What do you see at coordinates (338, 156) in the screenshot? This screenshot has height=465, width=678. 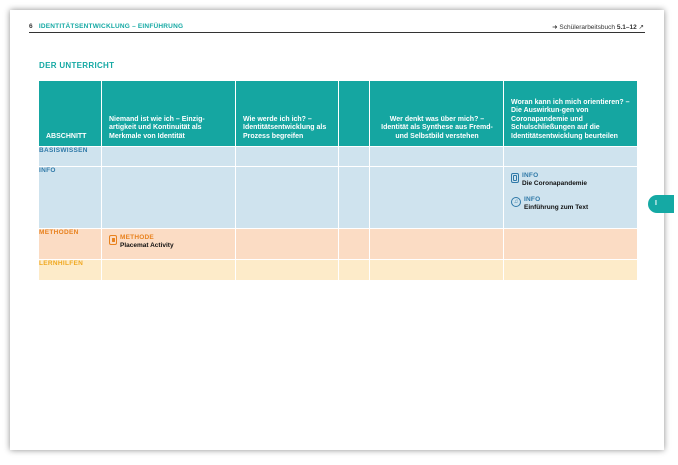 I see `table-row-basiswissen: BASISWISSEN` at bounding box center [338, 156].